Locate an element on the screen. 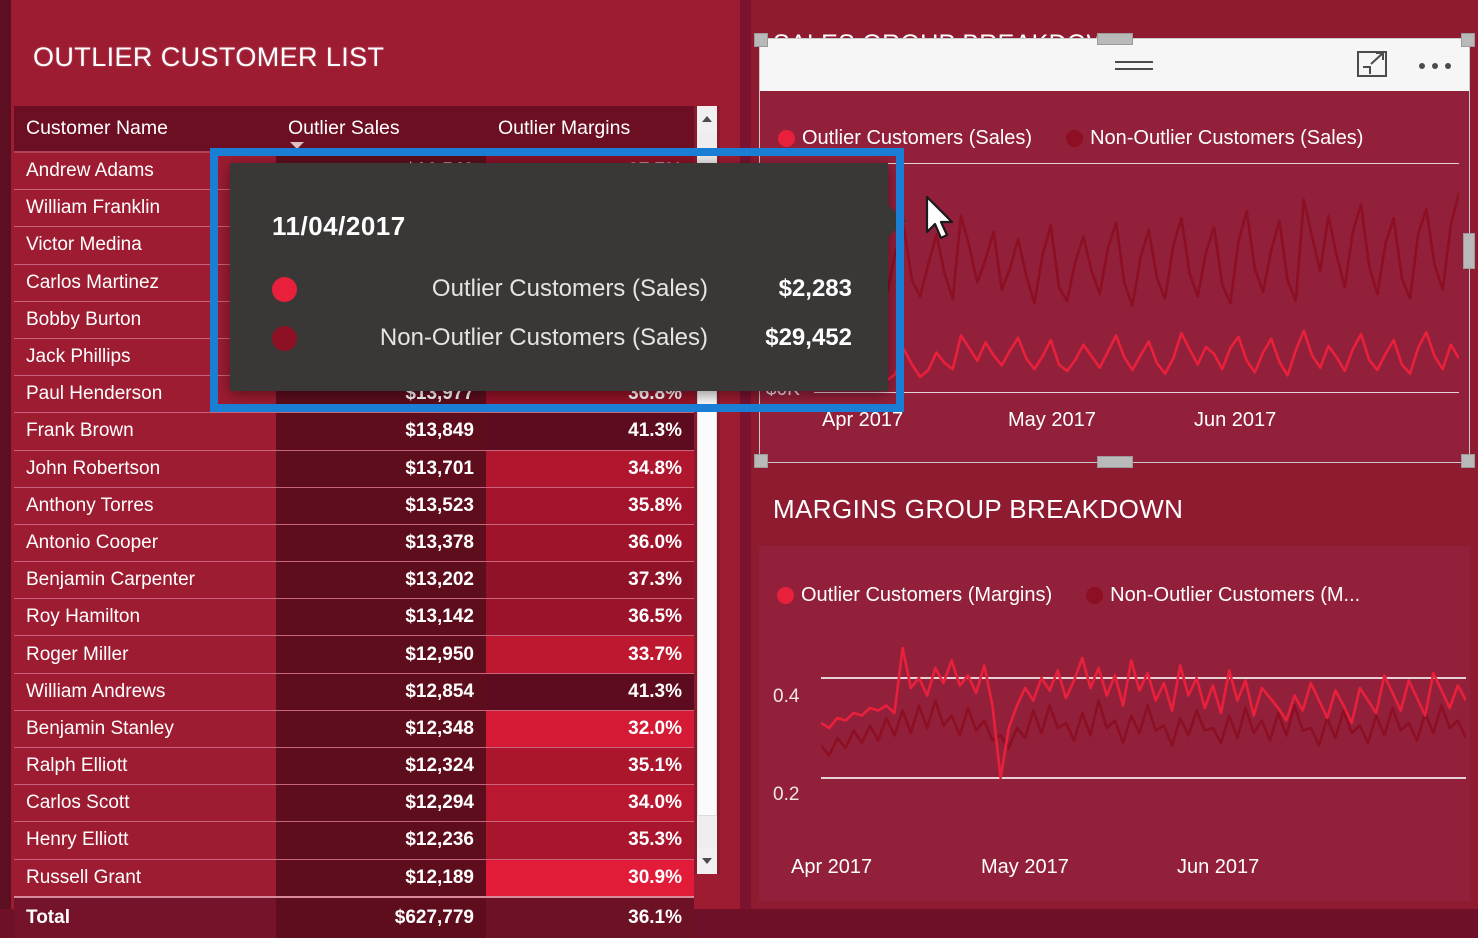  margins-y-axis-tick-0-4: 0.4 is located at coordinates (786, 696).